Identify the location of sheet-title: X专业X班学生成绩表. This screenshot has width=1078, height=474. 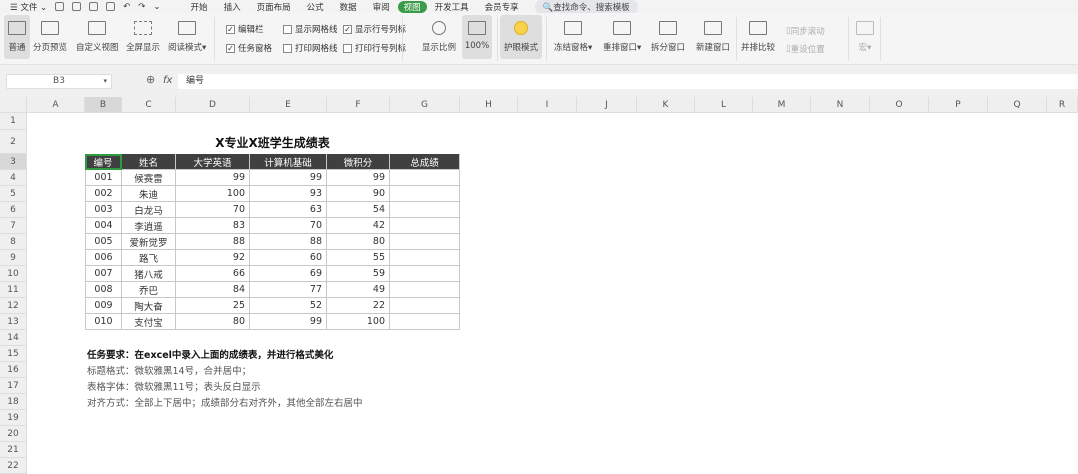
(272, 142).